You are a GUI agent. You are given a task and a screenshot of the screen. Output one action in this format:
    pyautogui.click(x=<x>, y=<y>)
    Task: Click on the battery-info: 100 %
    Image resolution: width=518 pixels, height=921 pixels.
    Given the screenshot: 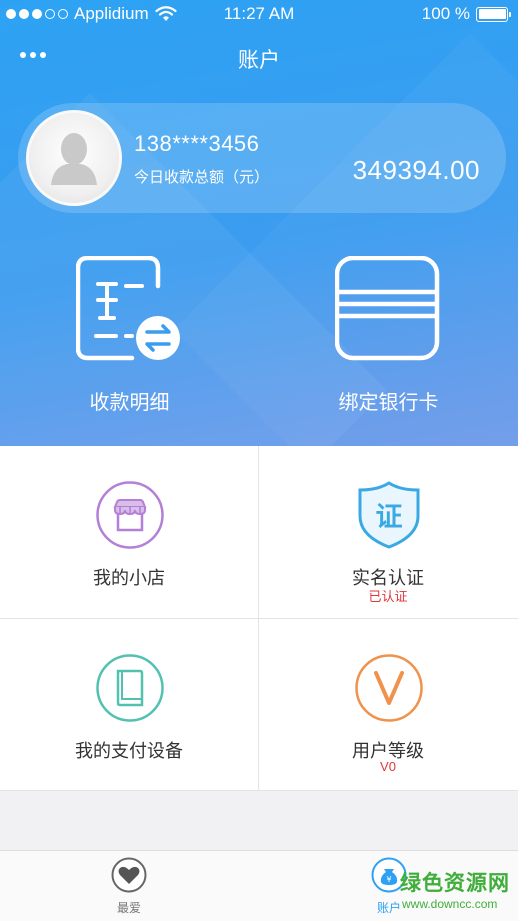 What is the action you would take?
    pyautogui.click(x=466, y=14)
    